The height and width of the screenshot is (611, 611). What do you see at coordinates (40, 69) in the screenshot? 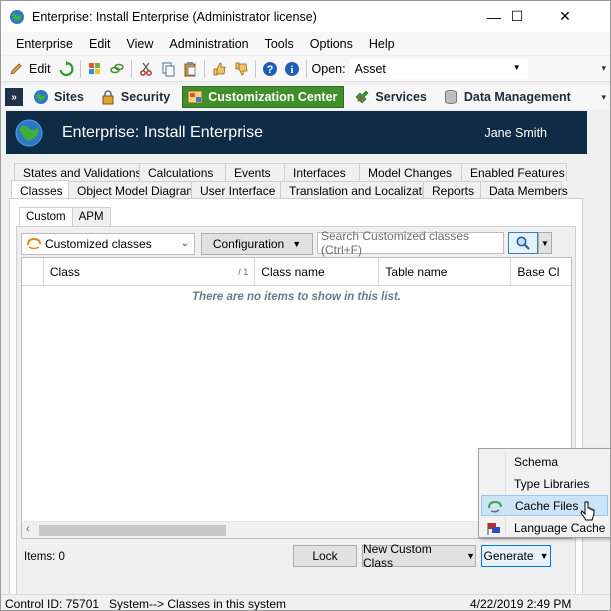
I see `edit-label: Edit` at bounding box center [40, 69].